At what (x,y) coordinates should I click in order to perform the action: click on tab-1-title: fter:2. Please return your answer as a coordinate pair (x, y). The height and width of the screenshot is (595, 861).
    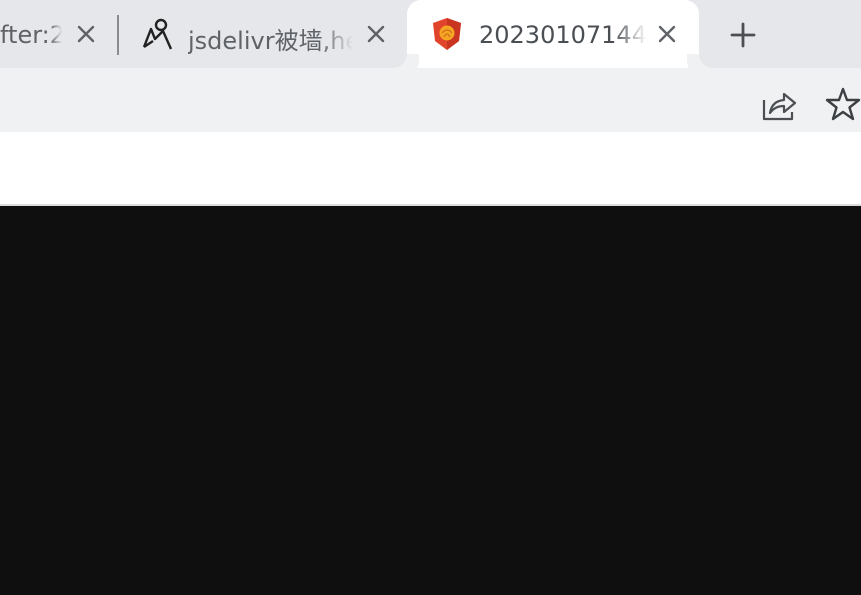
    Looking at the image, I should click on (31, 35).